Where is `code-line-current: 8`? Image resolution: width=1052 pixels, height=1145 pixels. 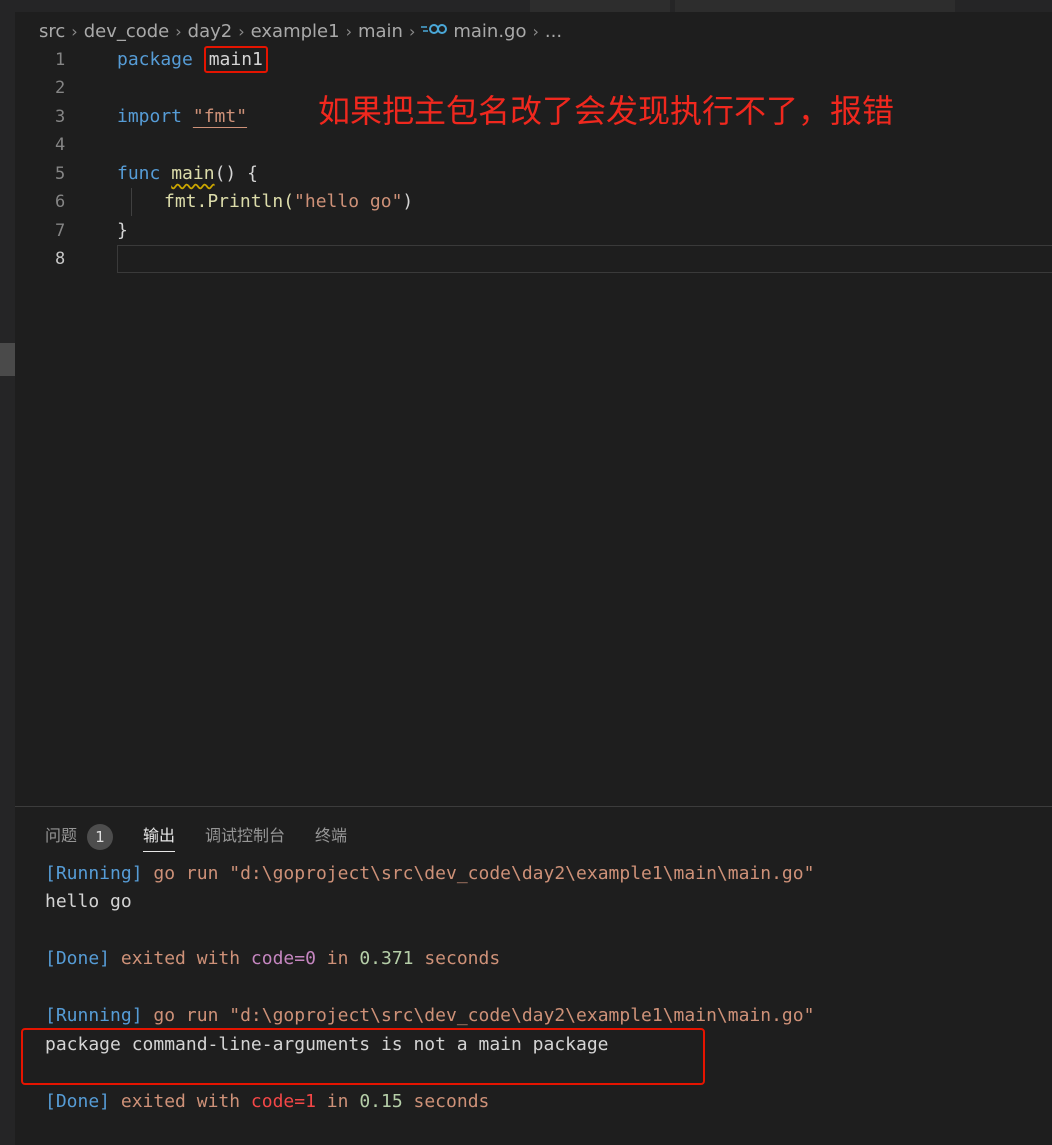 code-line-current: 8 is located at coordinates (533, 259).